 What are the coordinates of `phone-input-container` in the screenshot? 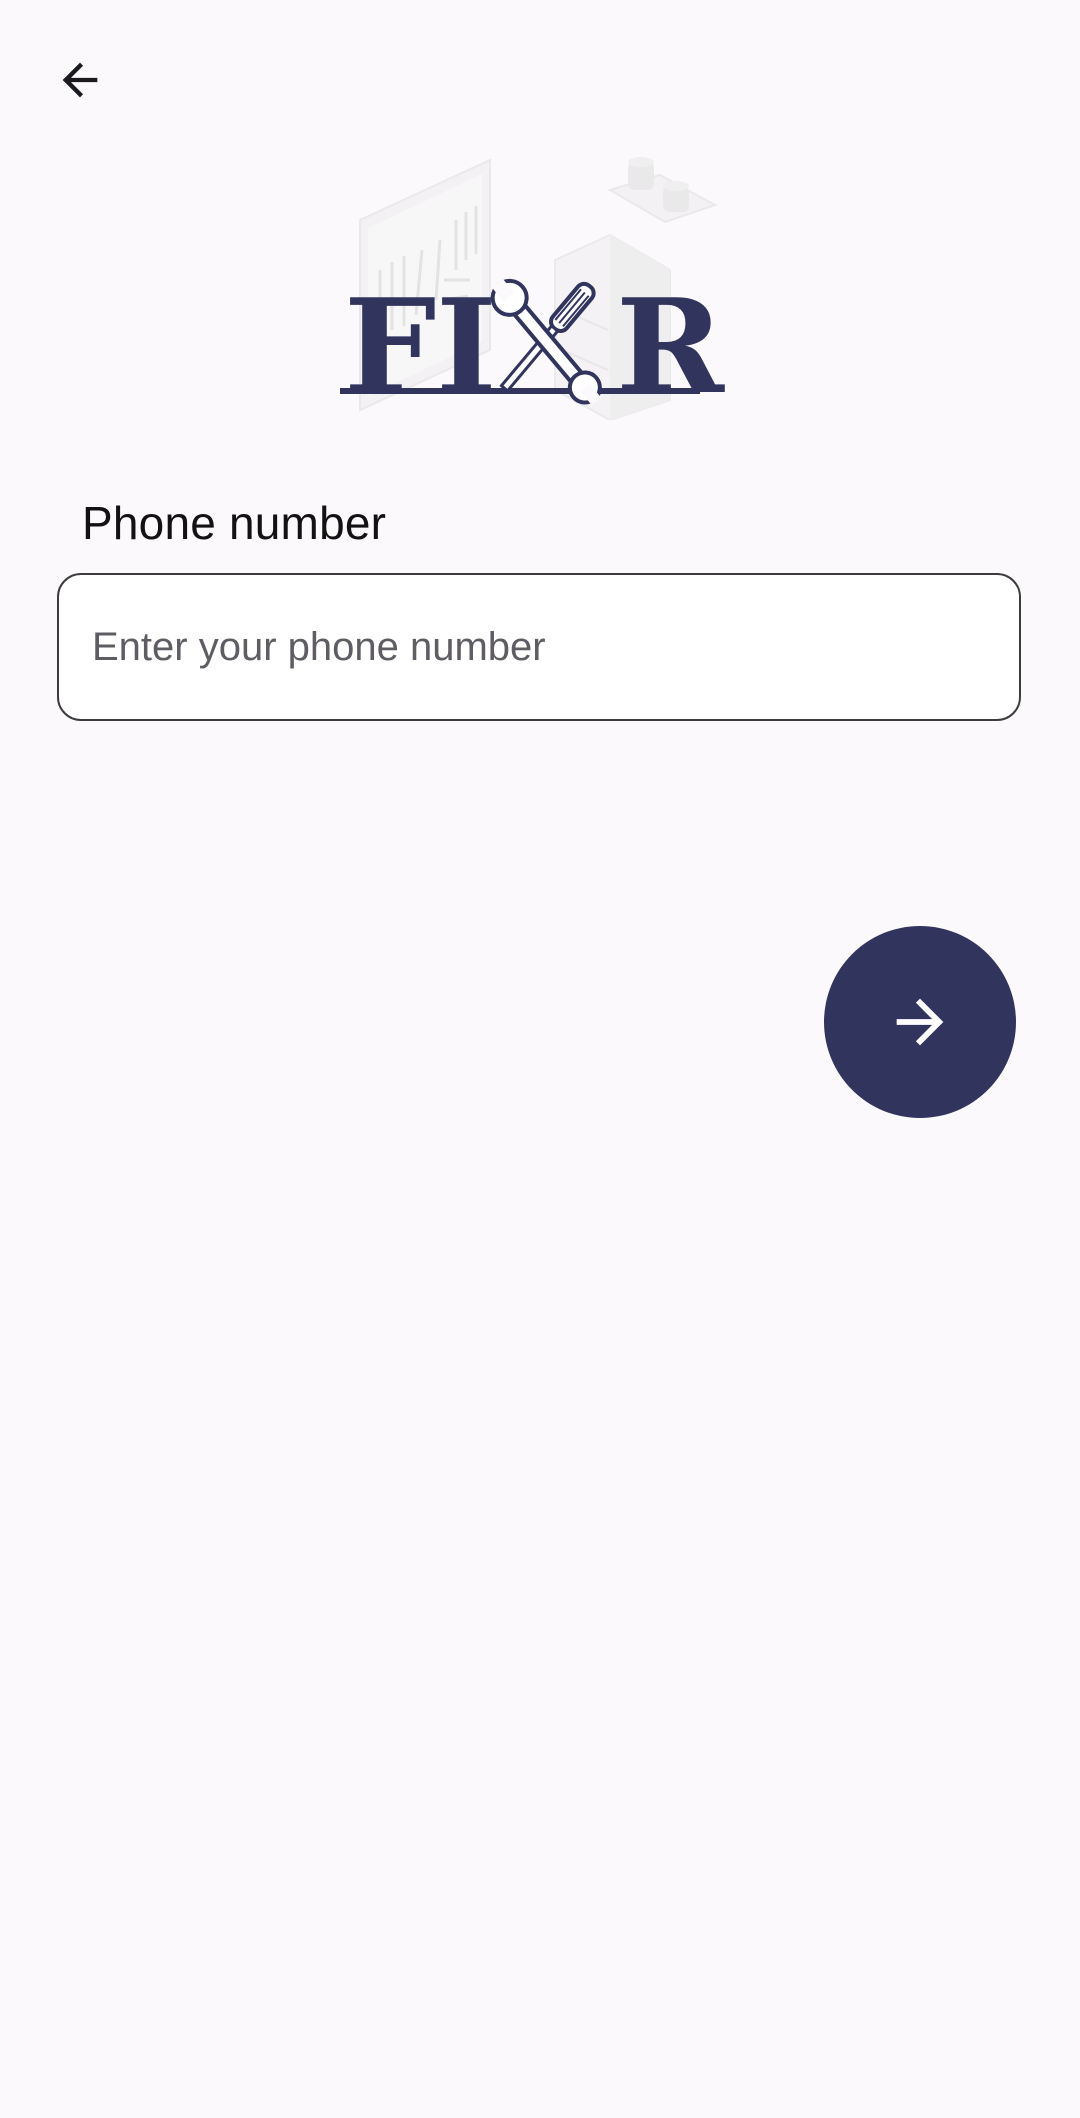 It's located at (539, 647).